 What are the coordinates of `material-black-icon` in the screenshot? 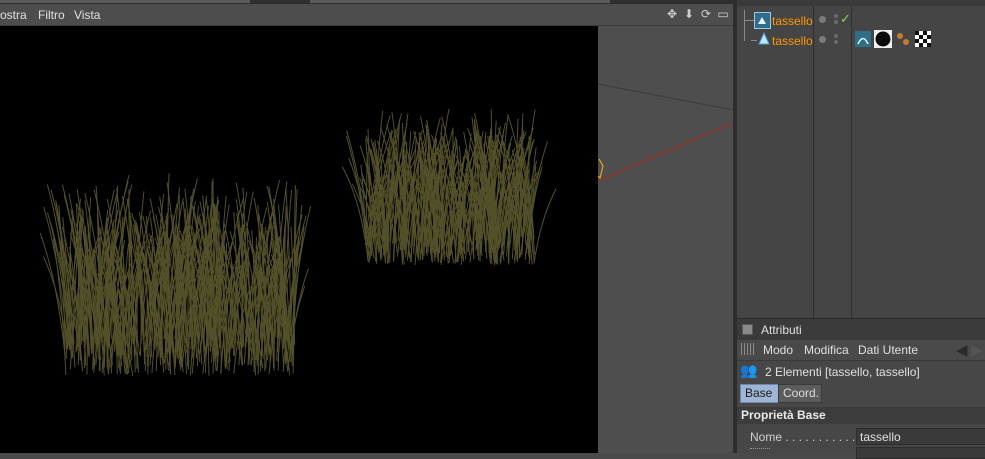 It's located at (883, 39).